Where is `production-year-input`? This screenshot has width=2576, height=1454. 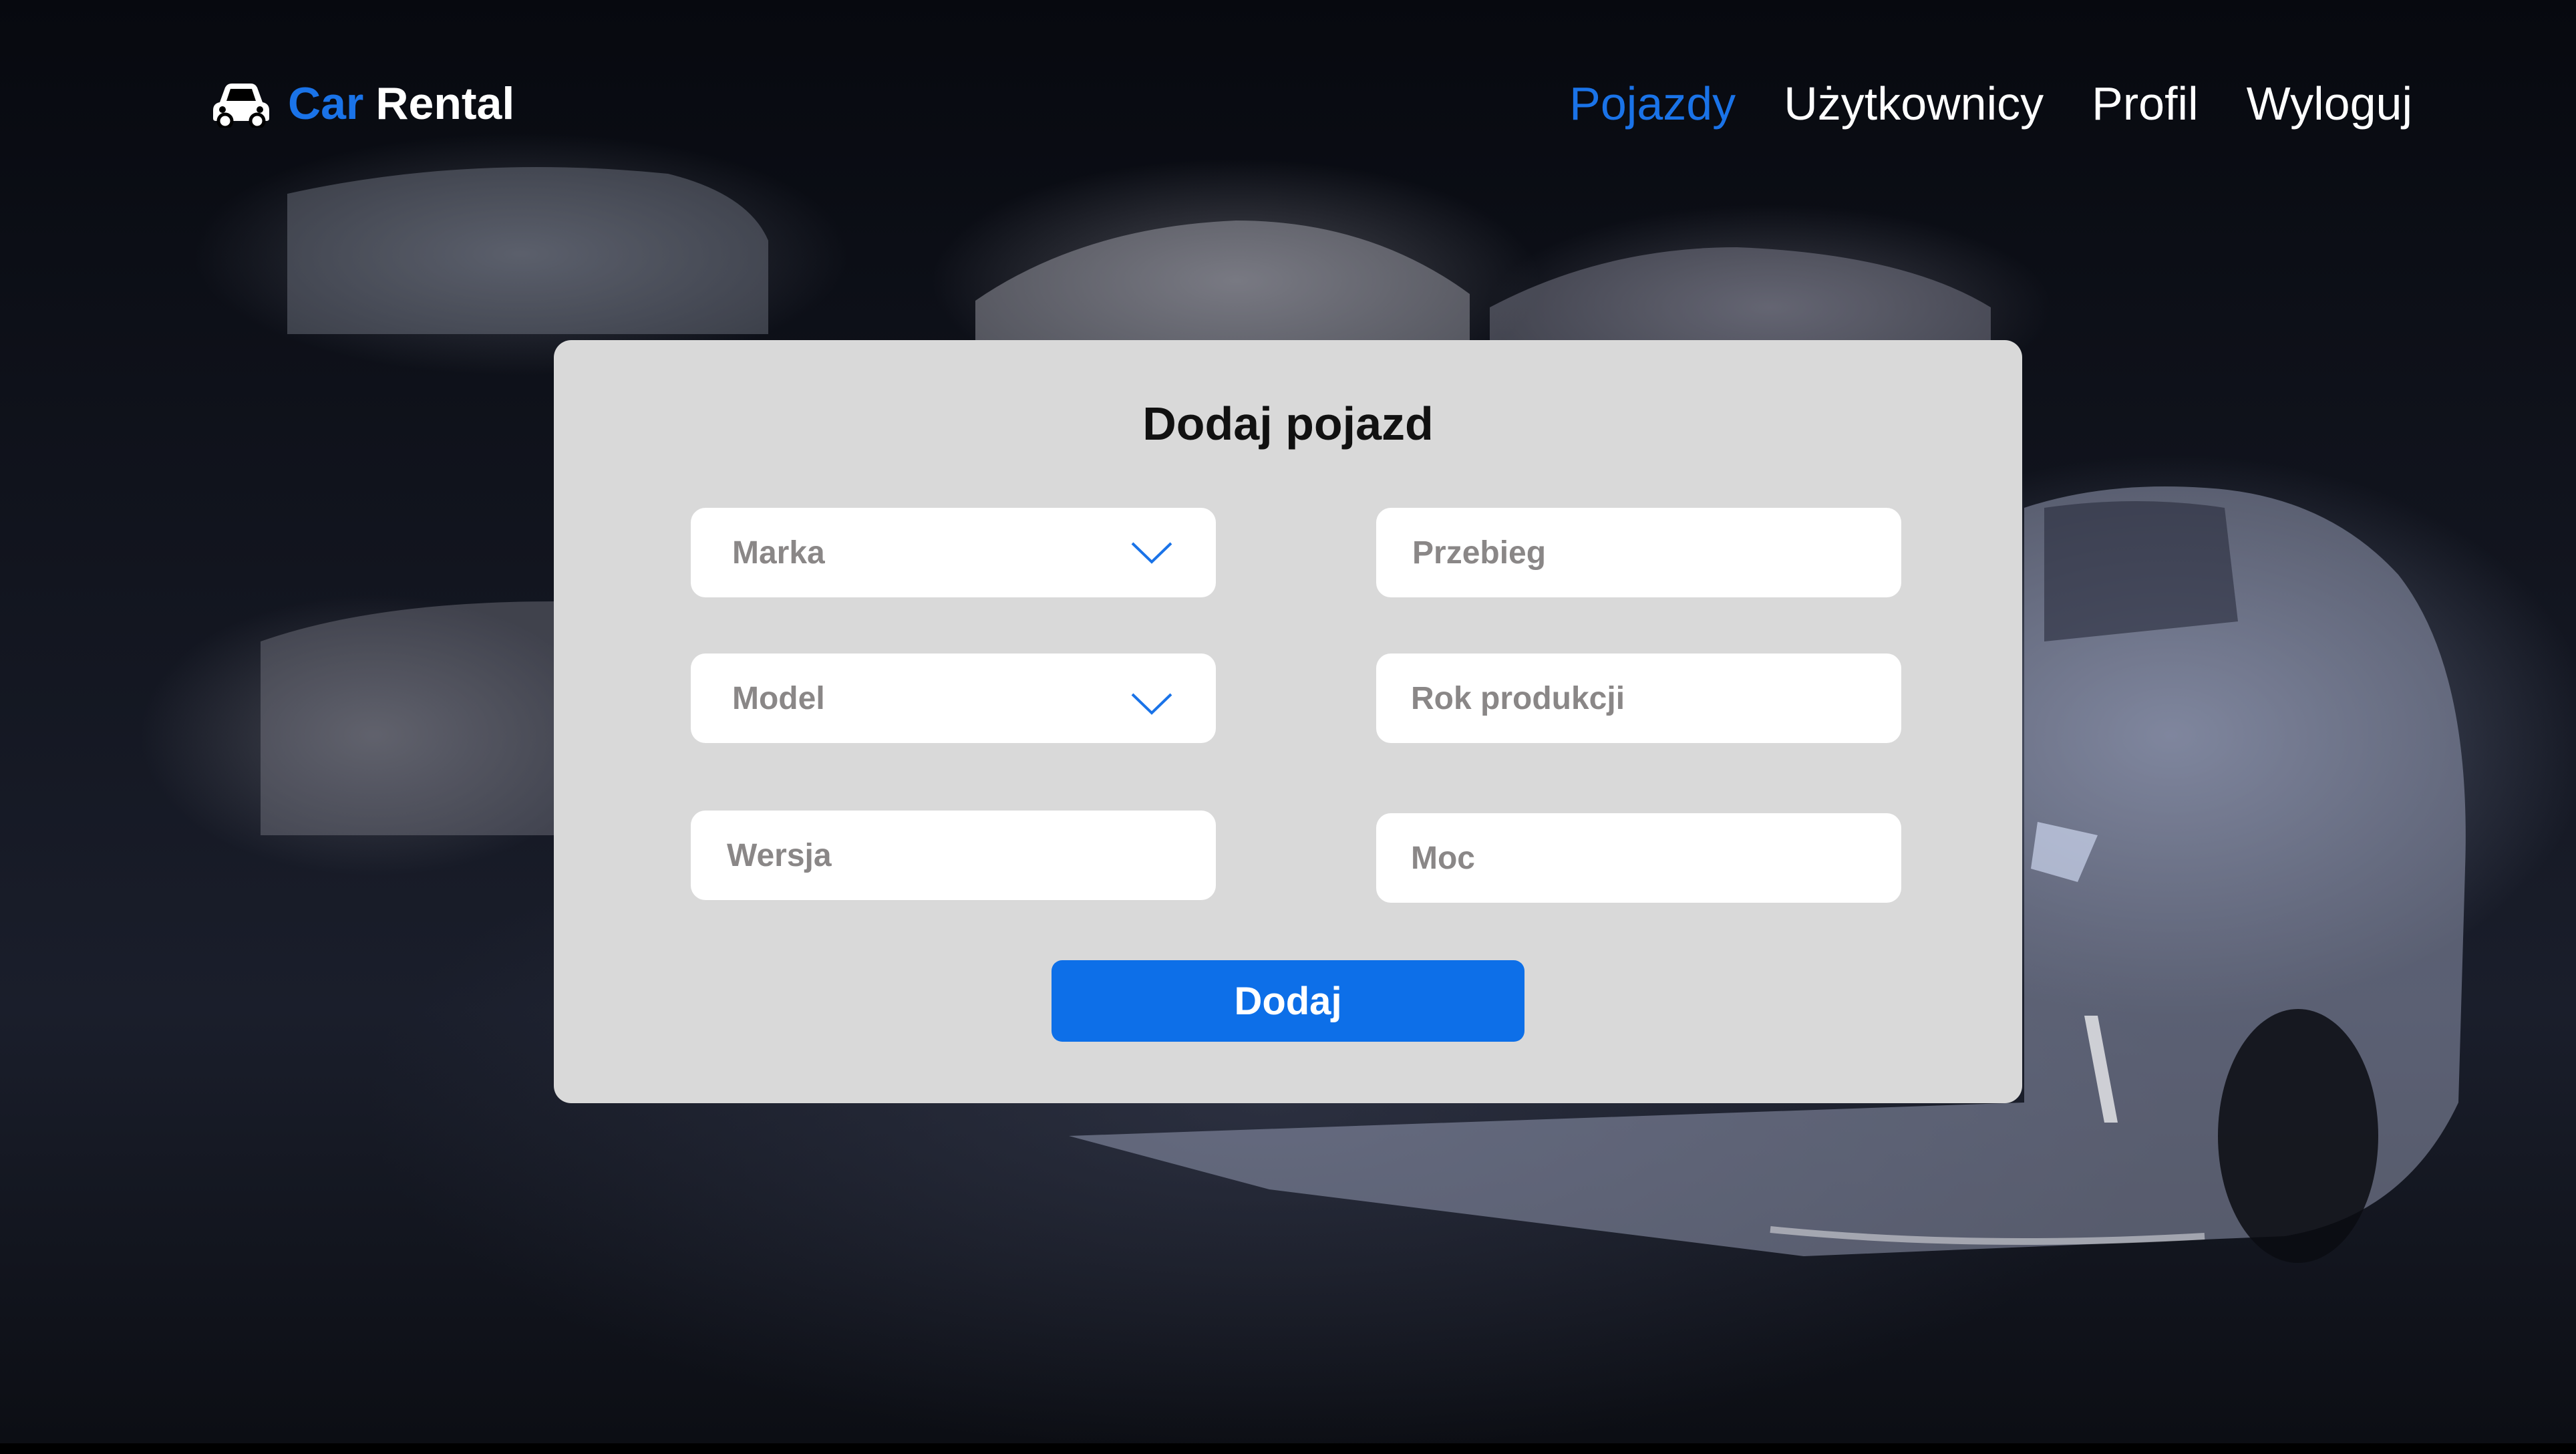
production-year-input is located at coordinates (1611, 699).